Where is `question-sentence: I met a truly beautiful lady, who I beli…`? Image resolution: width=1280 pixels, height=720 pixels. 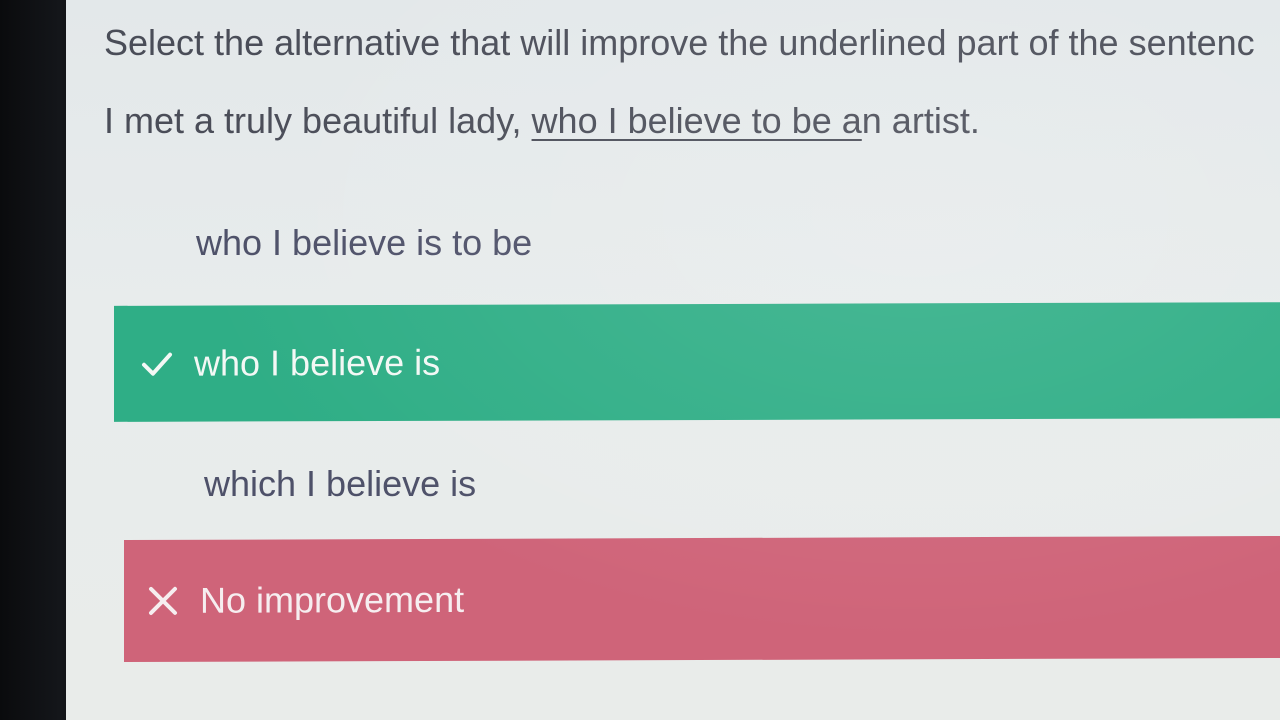
question-sentence: I met a truly beautiful lady, who I beli… is located at coordinates (542, 121).